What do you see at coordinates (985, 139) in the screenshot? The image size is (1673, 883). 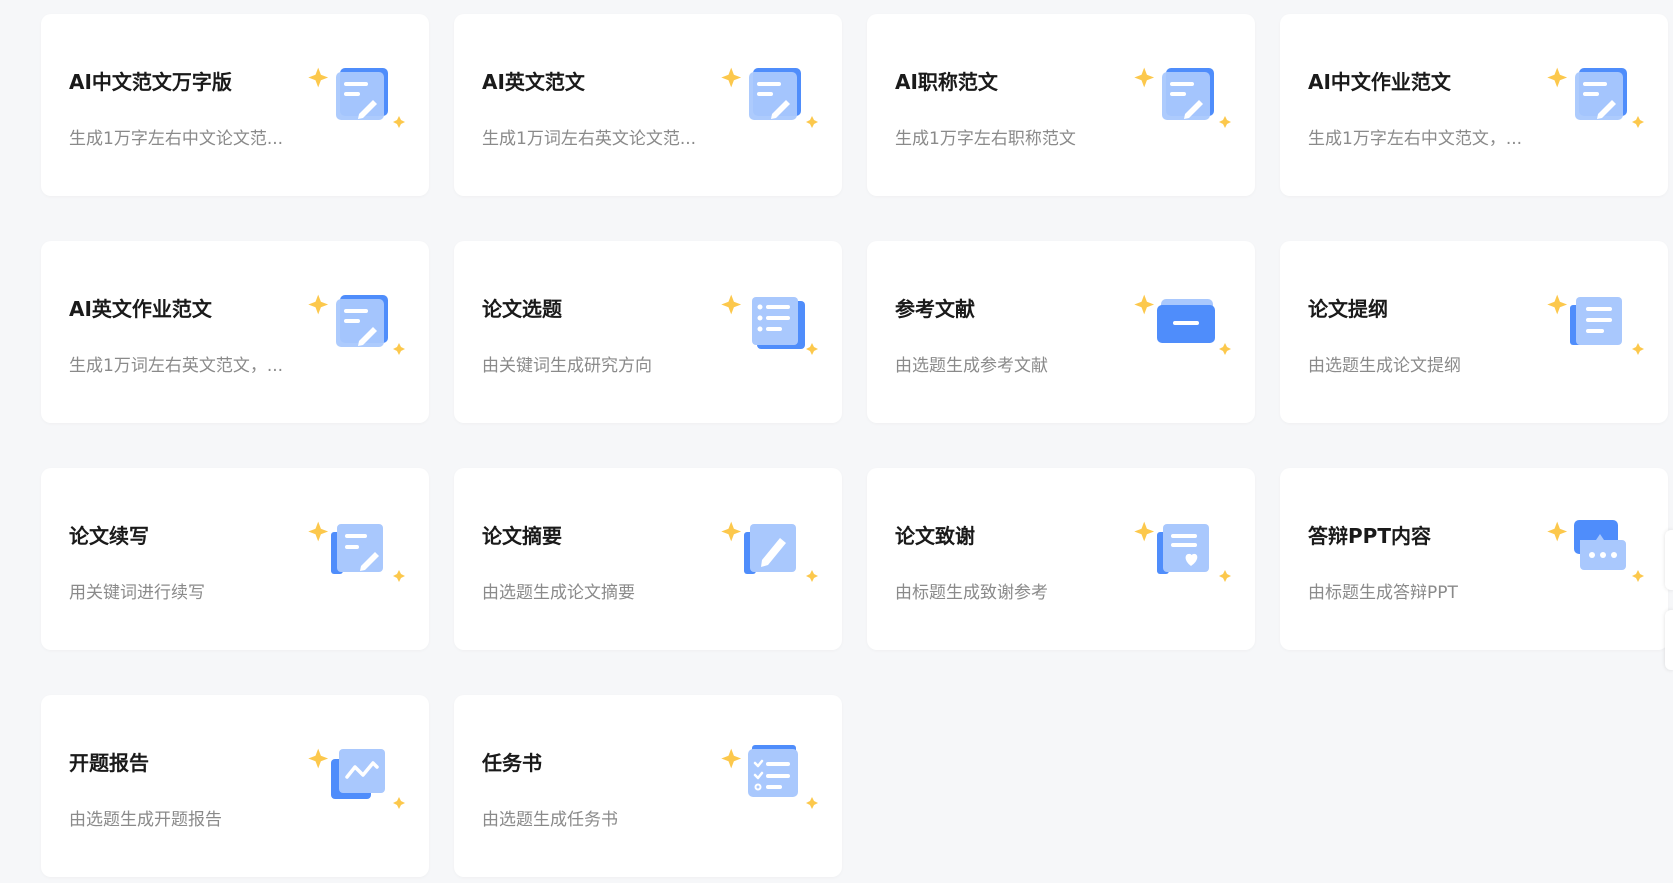 I see `card-description: 生成1万字左右职称范文` at bounding box center [985, 139].